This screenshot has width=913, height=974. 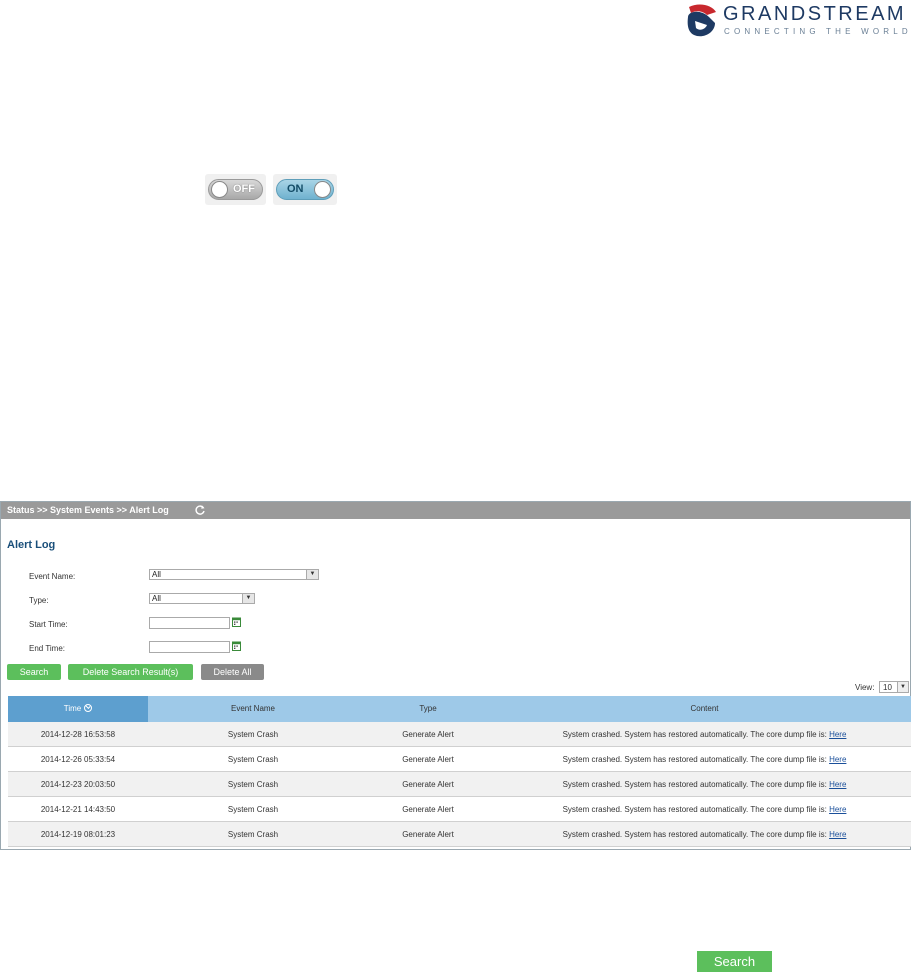 What do you see at coordinates (72, 708) in the screenshot?
I see `column-header-label: Time` at bounding box center [72, 708].